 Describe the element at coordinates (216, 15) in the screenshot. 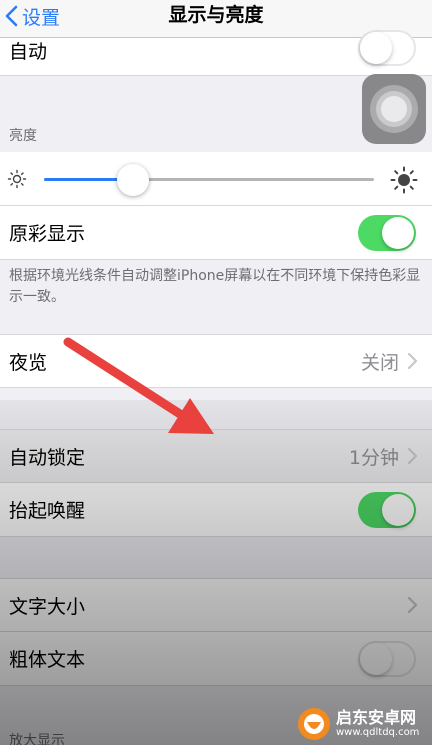

I see `page-title: 显示与亮度` at that location.